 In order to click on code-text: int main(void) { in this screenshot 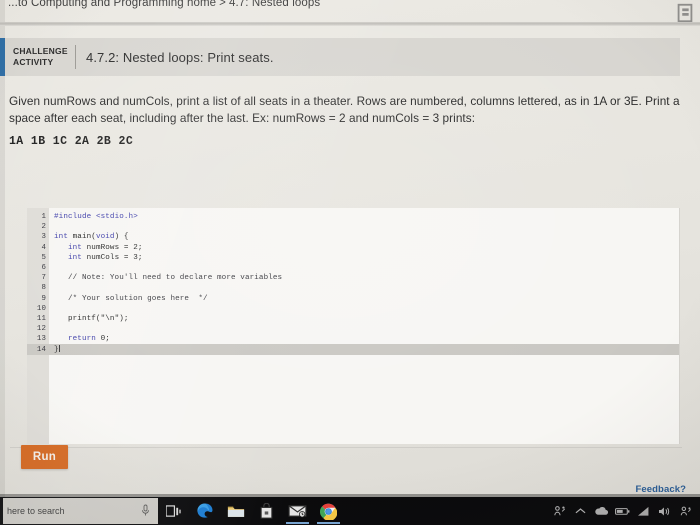, I will do `click(91, 237)`.